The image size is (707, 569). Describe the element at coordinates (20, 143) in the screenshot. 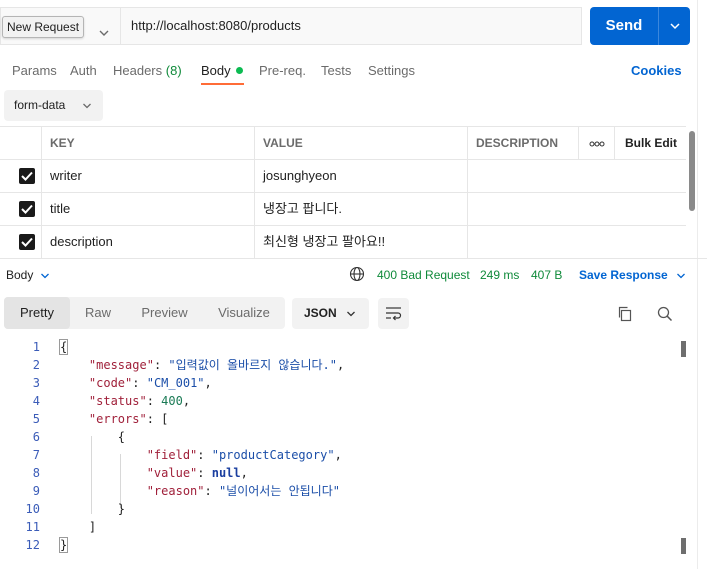

I see `header-checkbox-col` at that location.